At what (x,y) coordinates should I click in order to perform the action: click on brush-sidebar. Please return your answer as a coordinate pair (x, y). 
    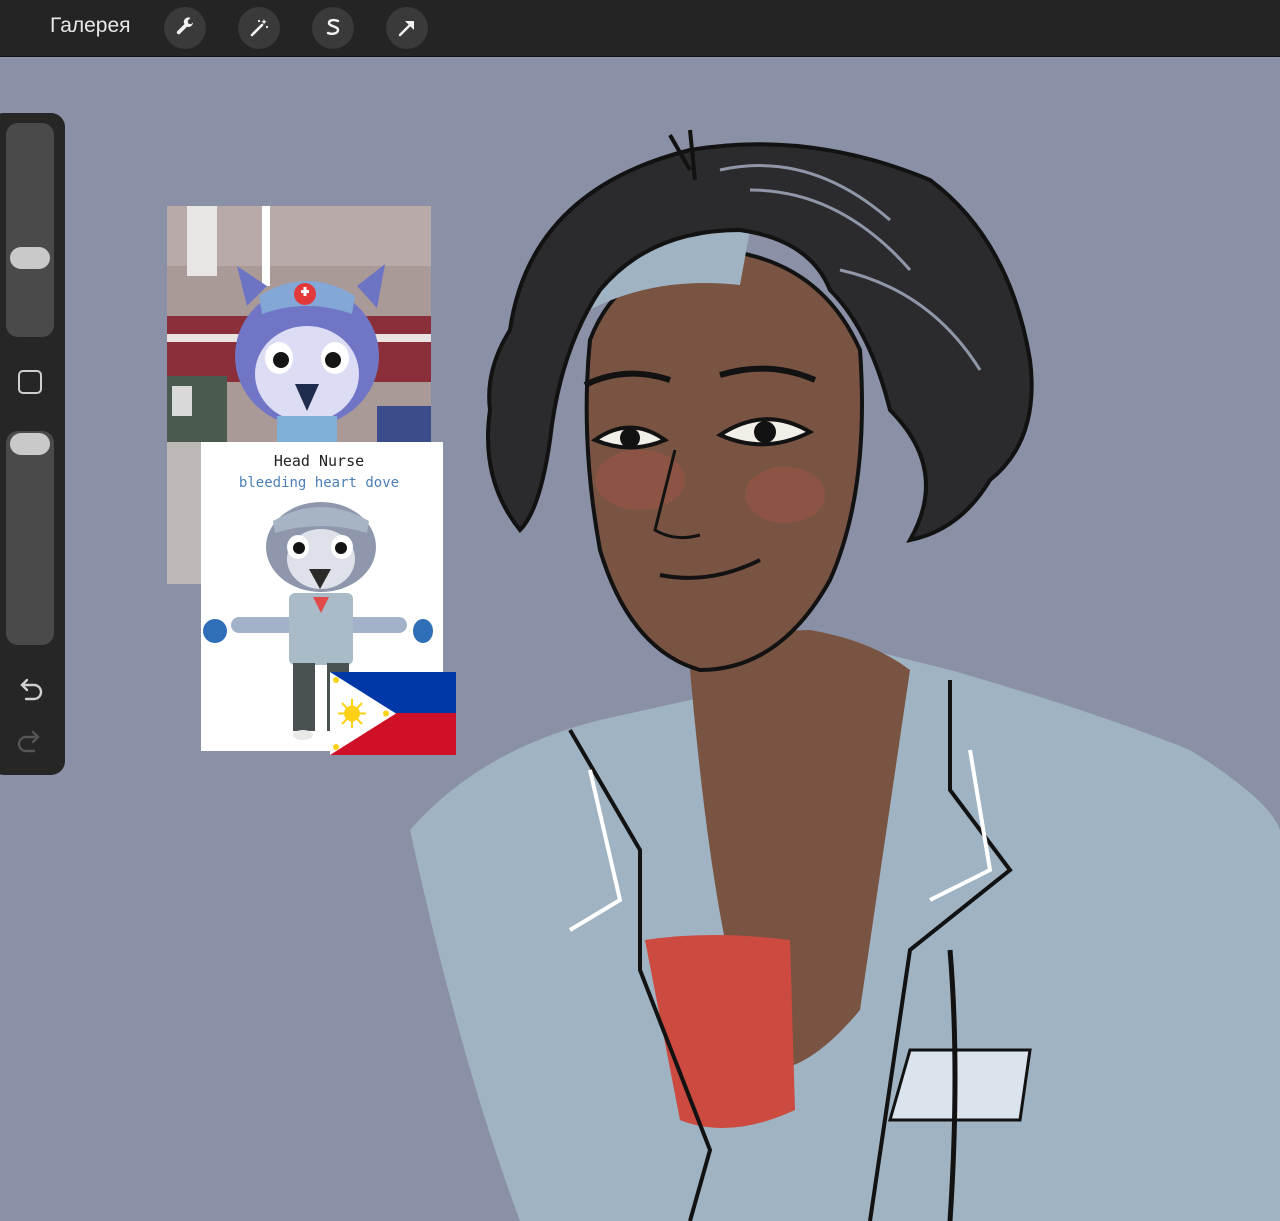
    Looking at the image, I should click on (32, 444).